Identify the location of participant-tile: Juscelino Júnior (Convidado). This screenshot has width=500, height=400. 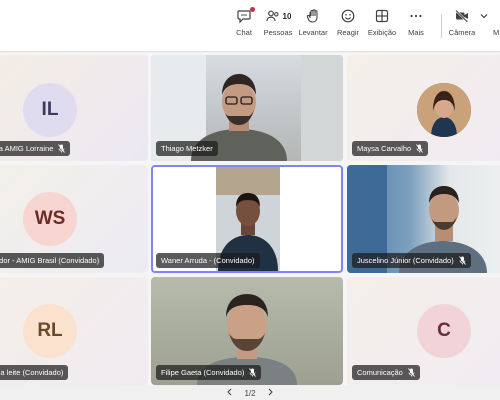
(423, 219).